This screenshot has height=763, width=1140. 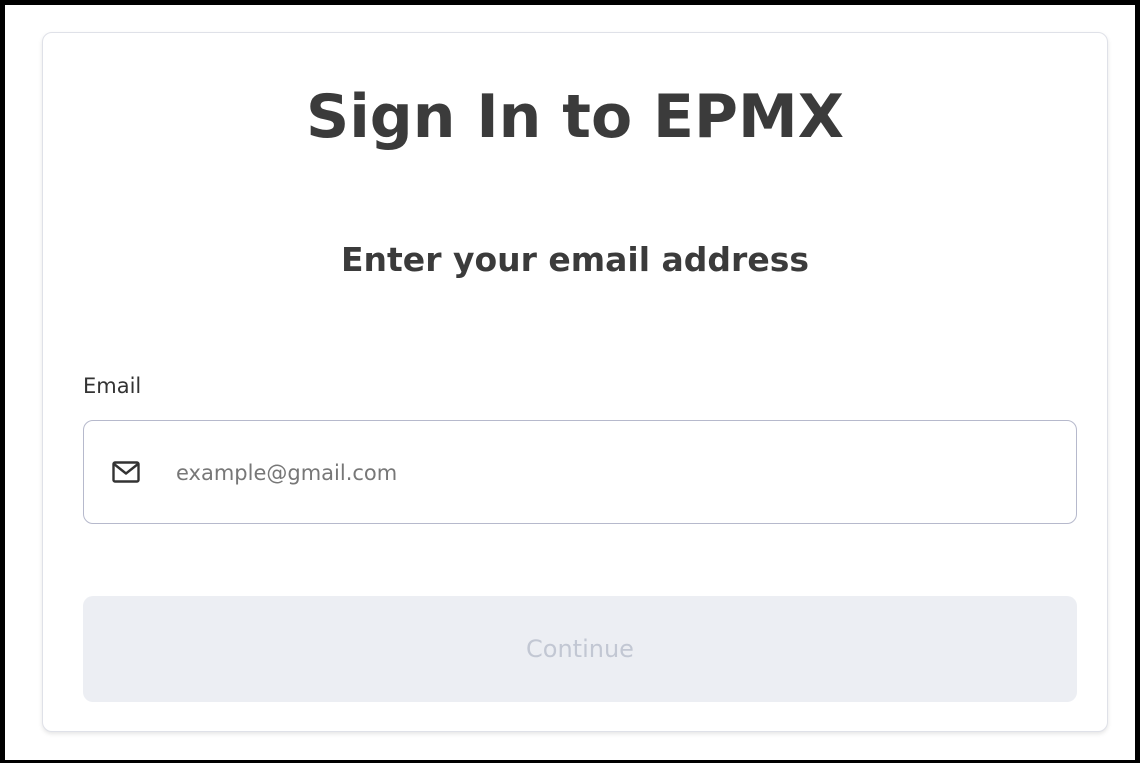 I want to click on email-field, so click(x=580, y=472).